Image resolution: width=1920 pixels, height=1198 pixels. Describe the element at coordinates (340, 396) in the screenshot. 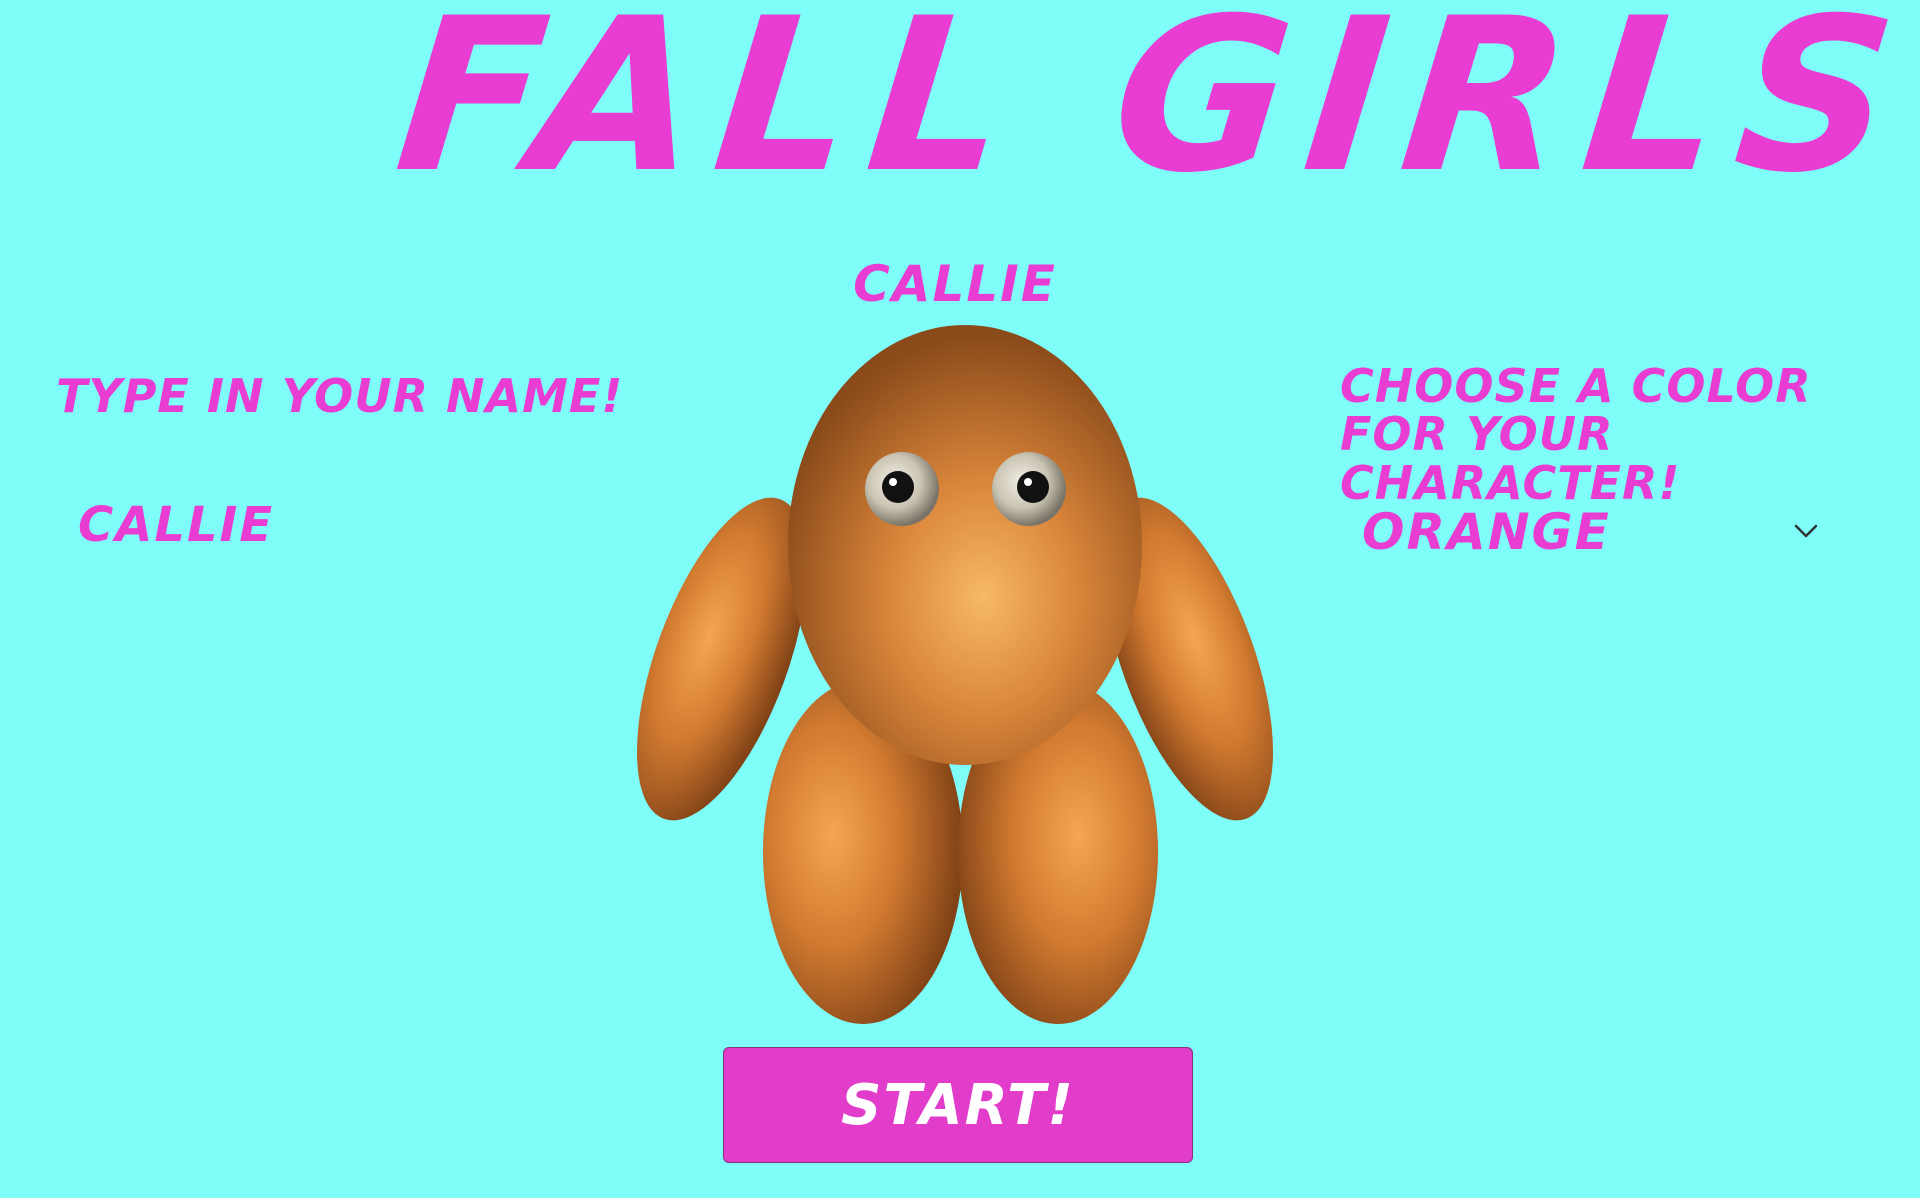

I see `name-label: TYPE IN YOUR NAME!` at that location.